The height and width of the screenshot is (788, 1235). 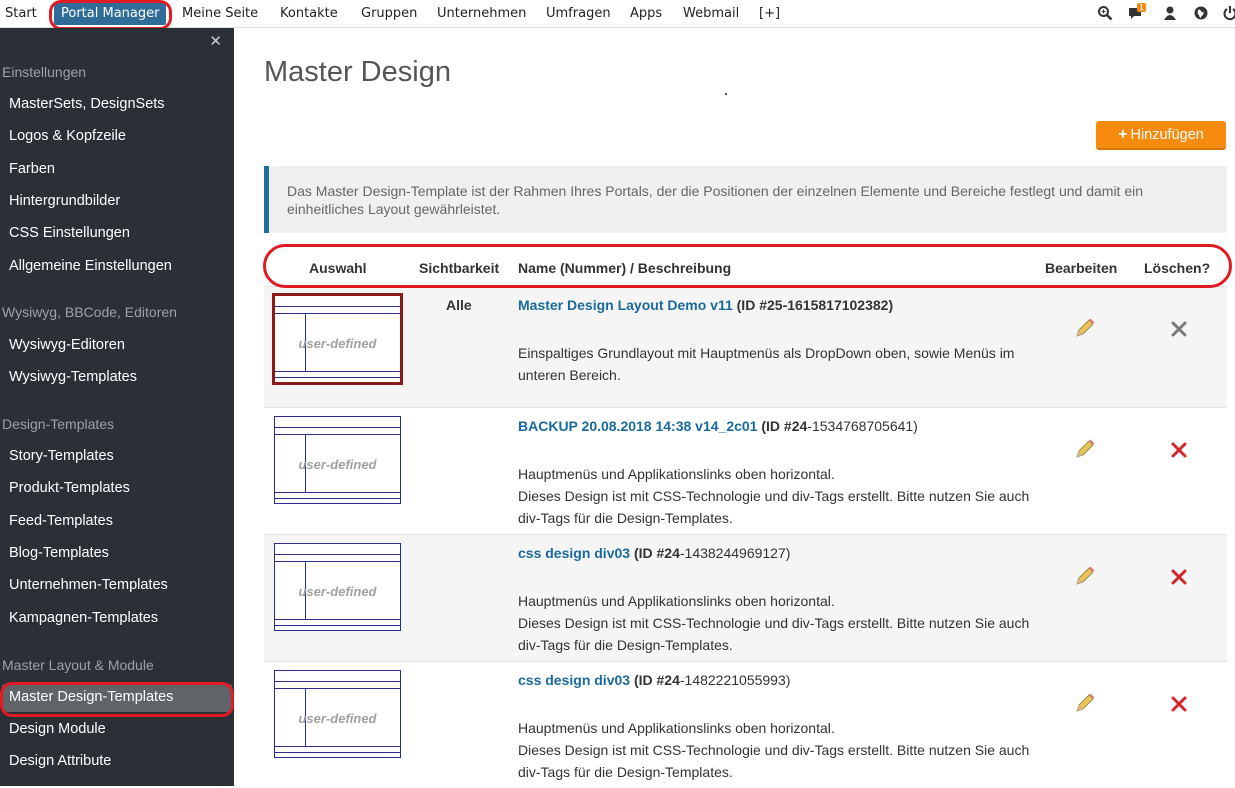 I want to click on user-icon, so click(x=1170, y=14).